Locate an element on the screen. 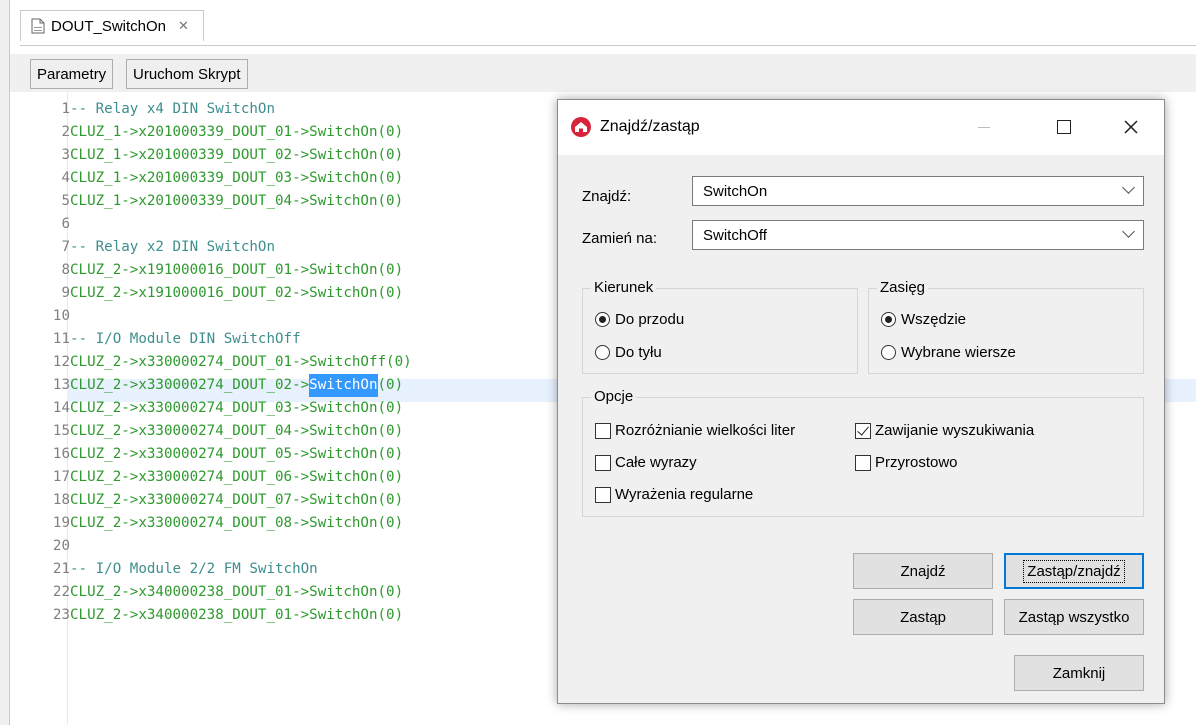 This screenshot has width=1196, height=725. code-line: 9 CLUZ_2->x191000016_DOUT_02->SwitchOn(0) is located at coordinates (231, 293).